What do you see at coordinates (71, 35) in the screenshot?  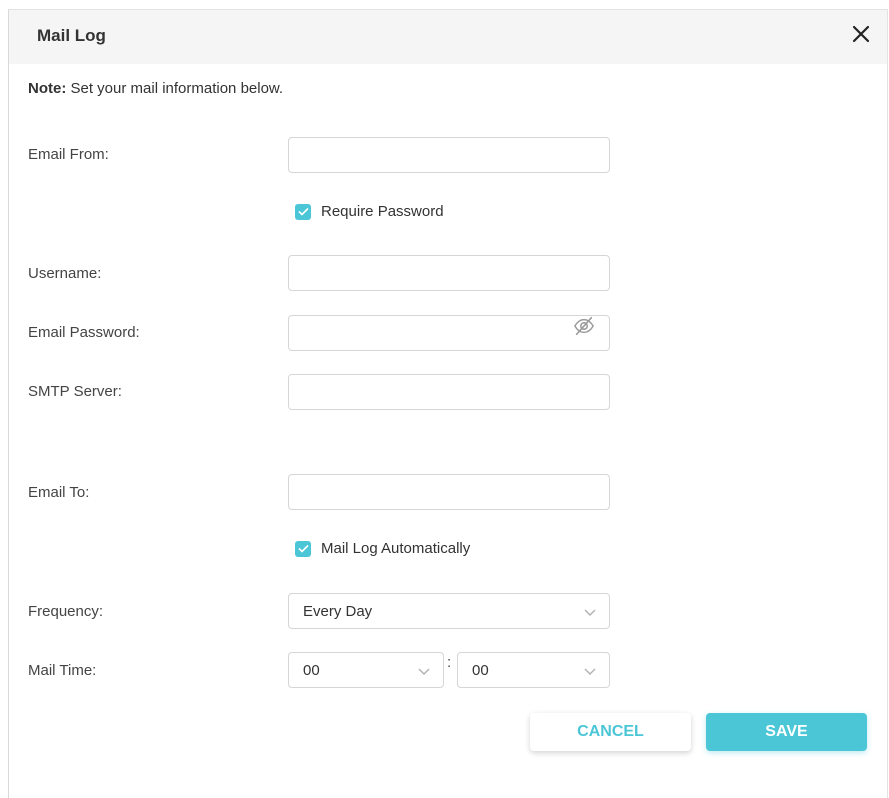 I see `dialog-title: Mail Log` at bounding box center [71, 35].